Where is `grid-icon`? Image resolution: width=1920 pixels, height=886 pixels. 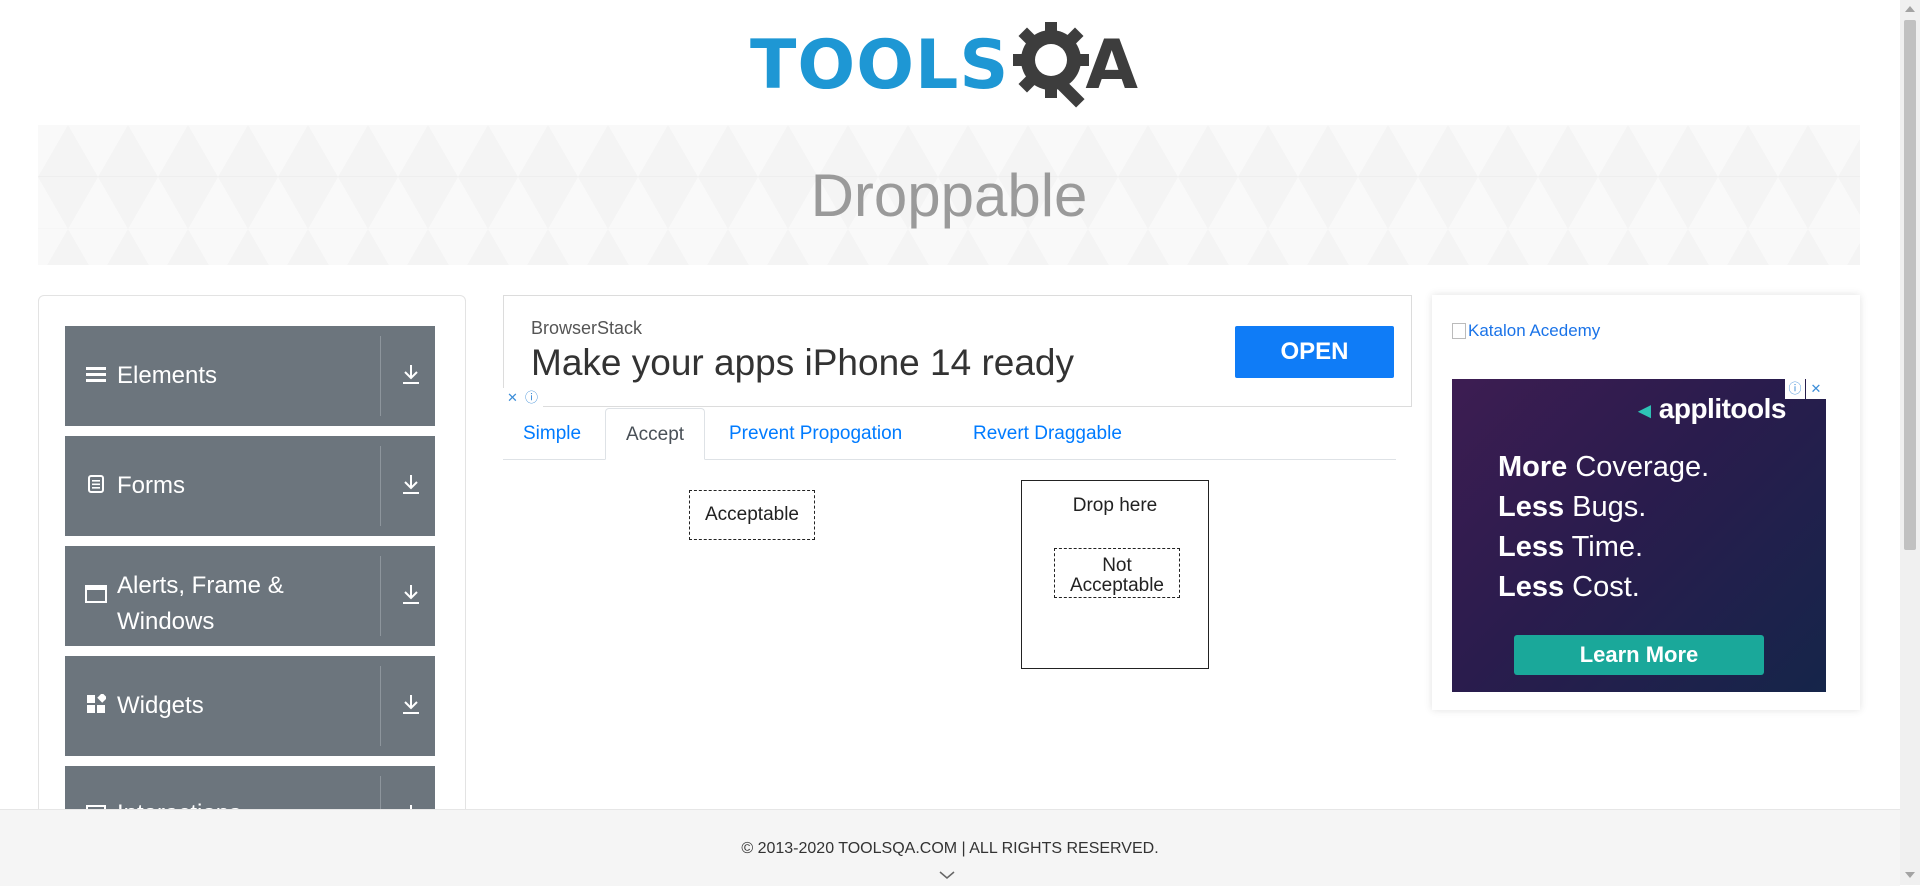
grid-icon is located at coordinates (96, 705).